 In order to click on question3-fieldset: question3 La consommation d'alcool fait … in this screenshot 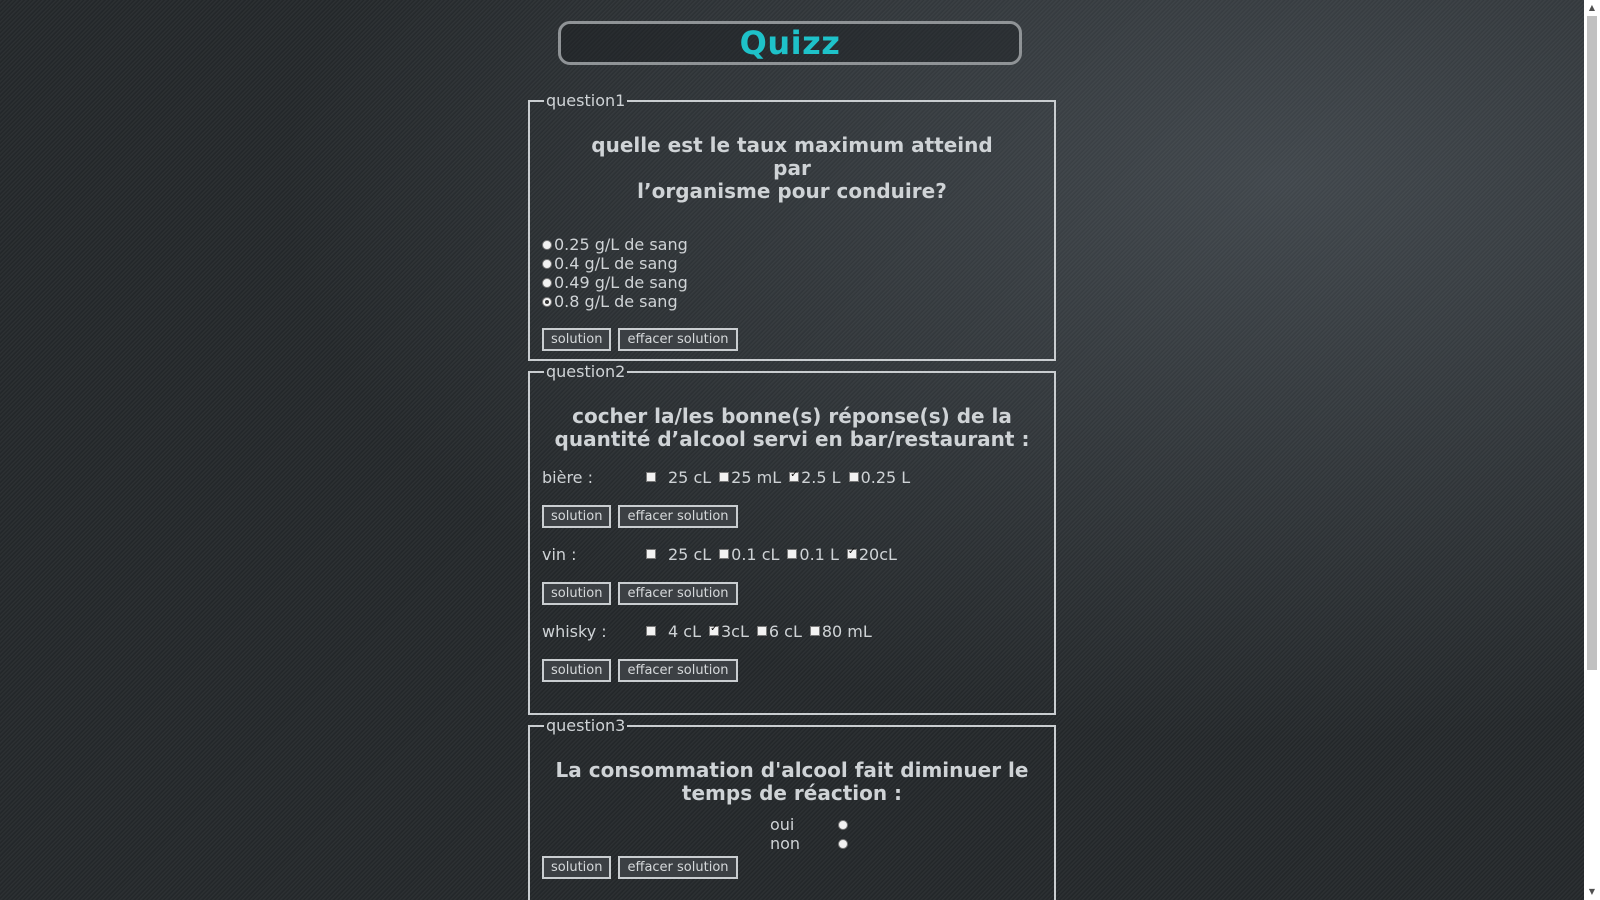, I will do `click(792, 808)`.